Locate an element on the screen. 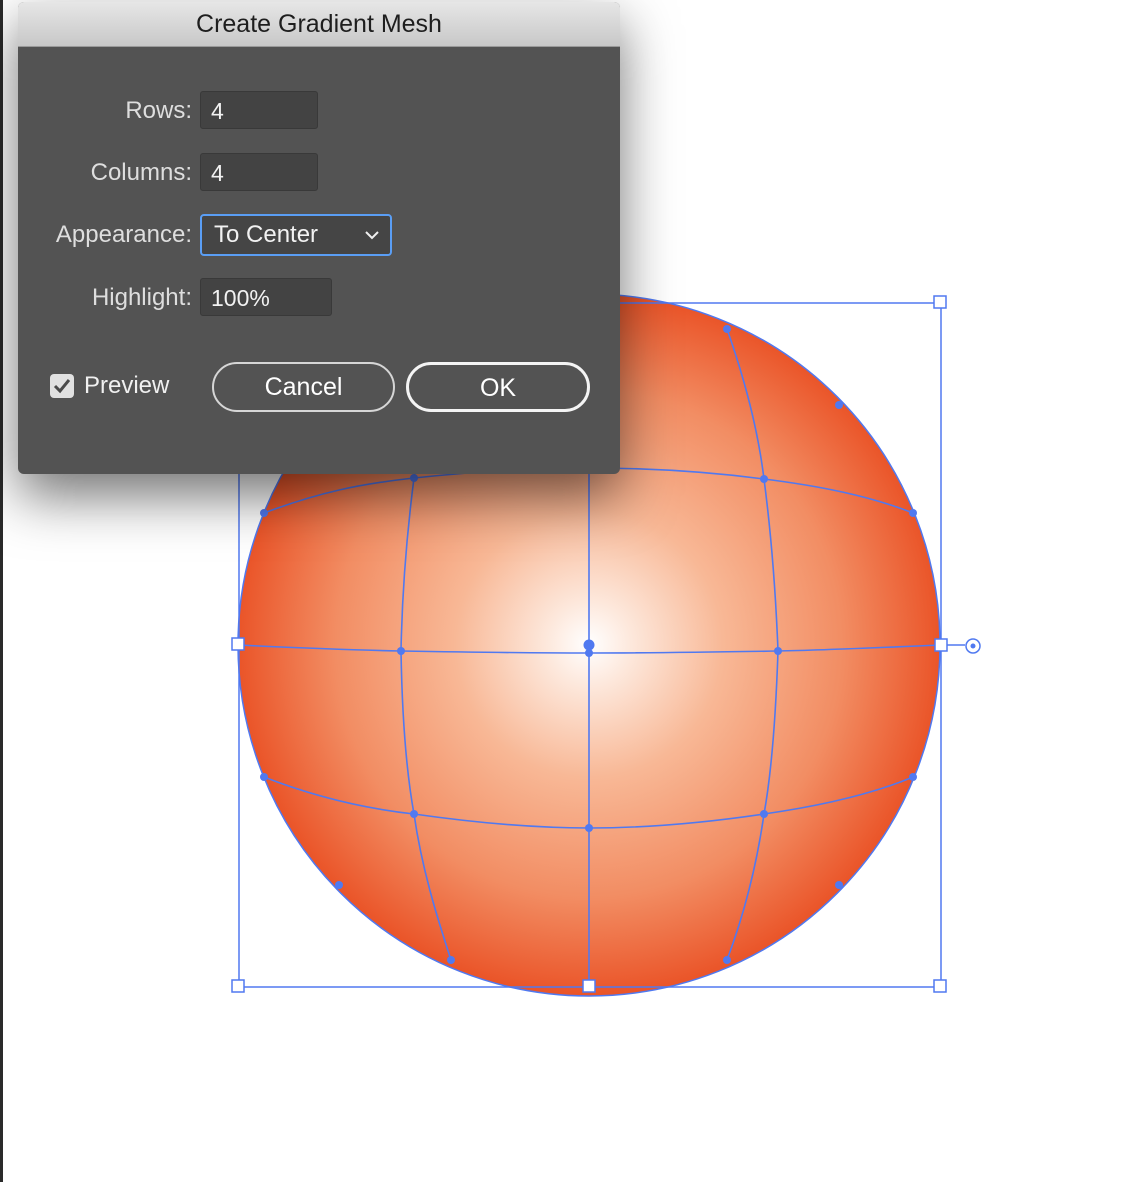 The height and width of the screenshot is (1182, 1136). appearance-select: To Center is located at coordinates (296, 235).